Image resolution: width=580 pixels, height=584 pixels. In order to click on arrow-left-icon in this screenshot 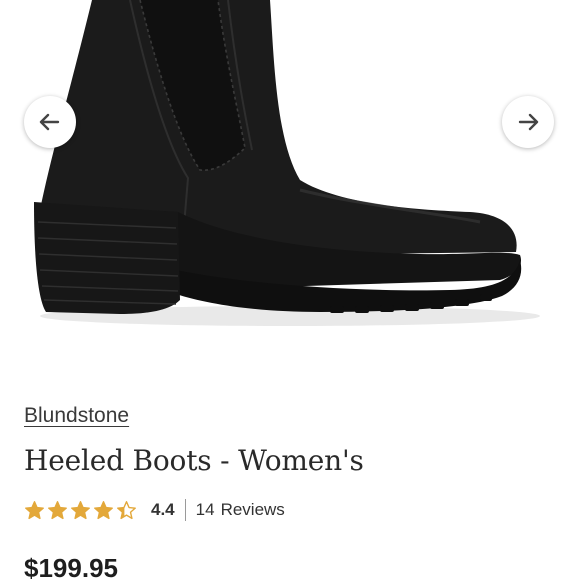, I will do `click(49, 122)`.